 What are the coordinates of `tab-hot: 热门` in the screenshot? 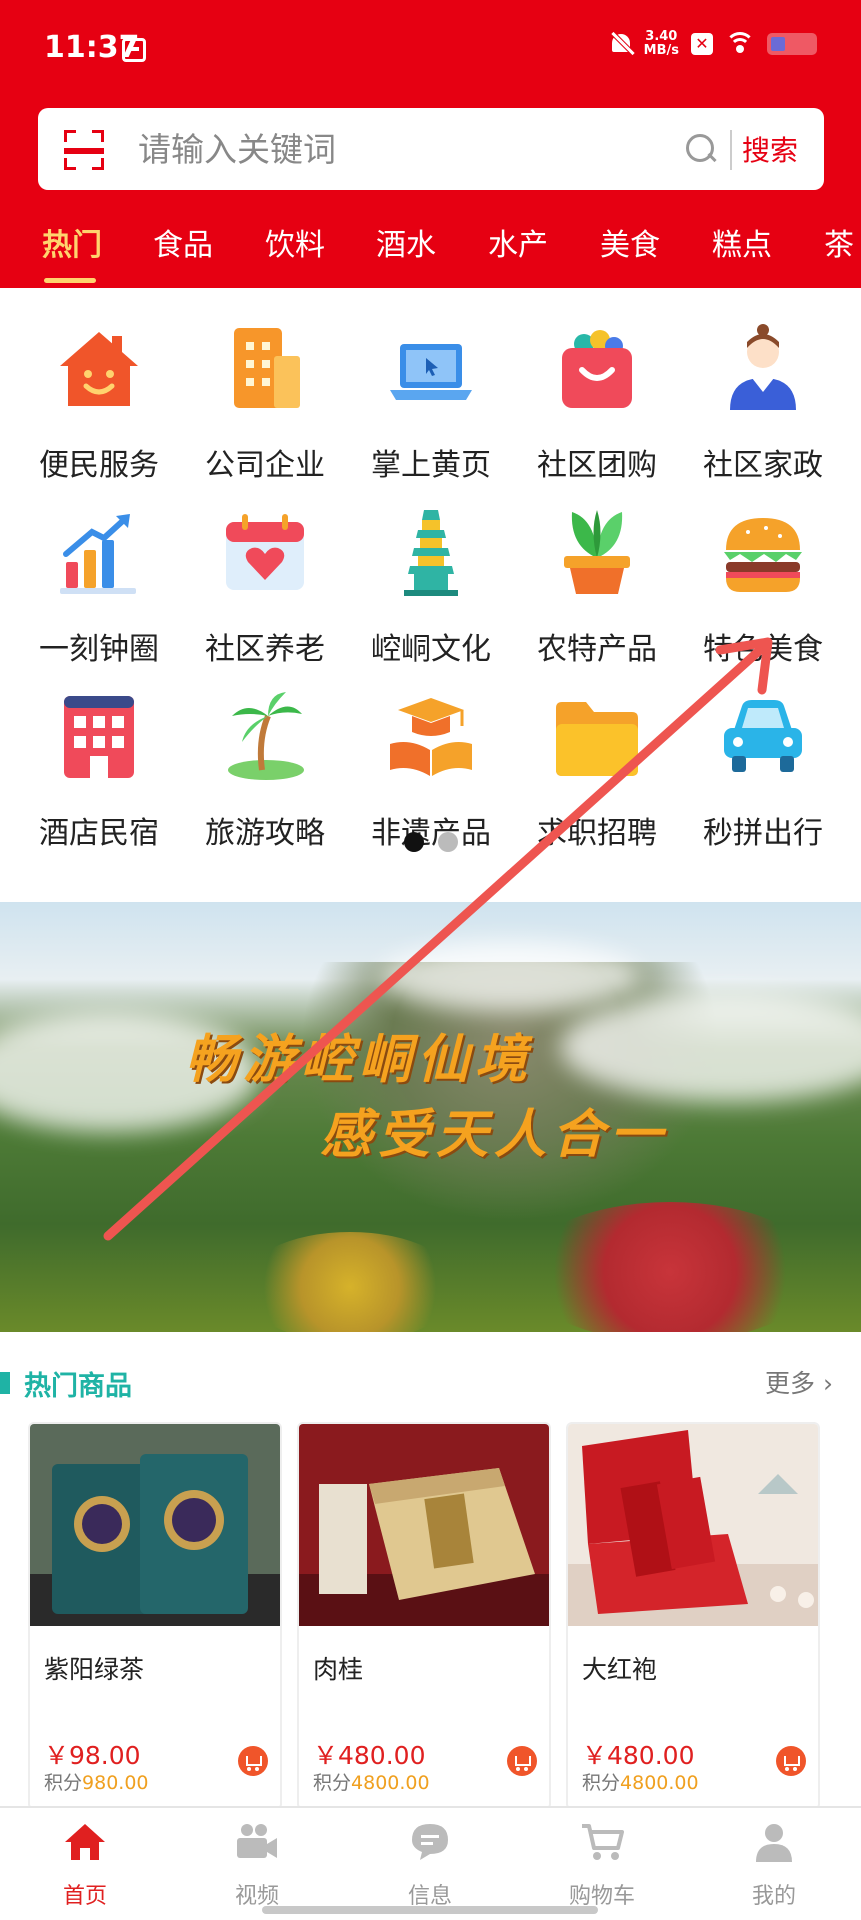 It's located at (72, 242).